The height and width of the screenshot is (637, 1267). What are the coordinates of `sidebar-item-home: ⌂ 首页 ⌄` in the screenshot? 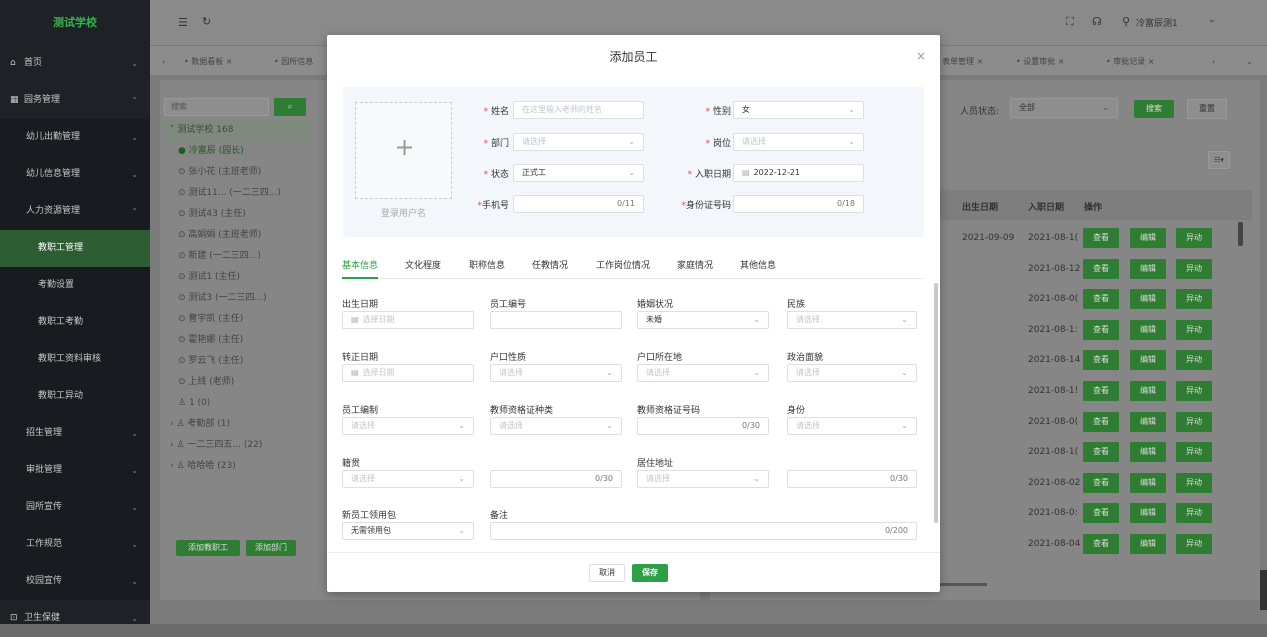 It's located at (75, 63).